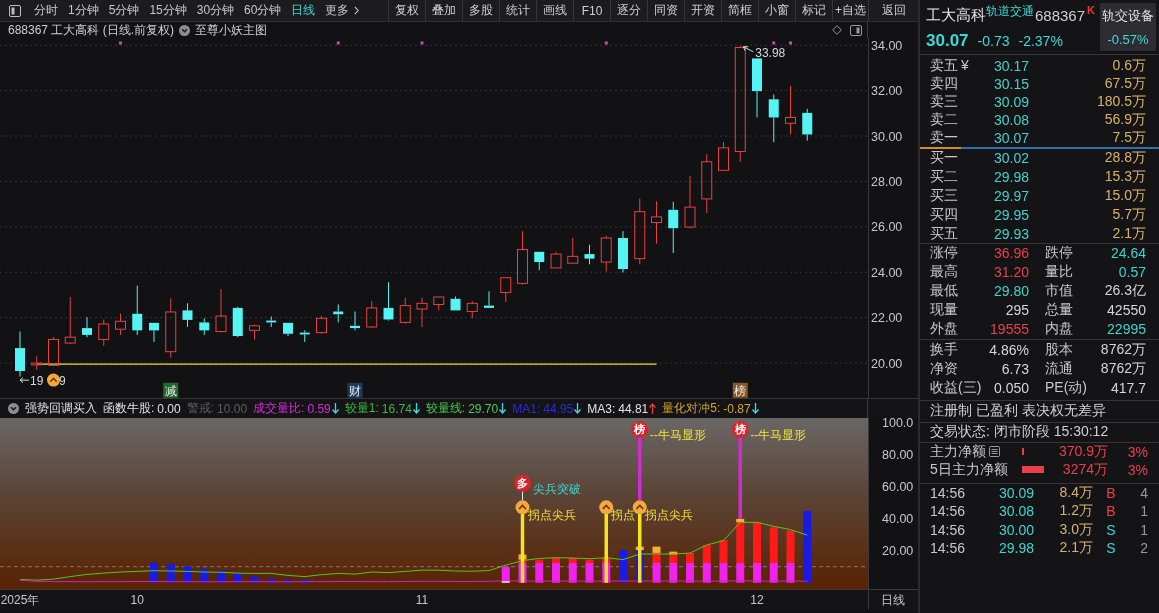  Describe the element at coordinates (1059, 350) in the screenshot. I see `stat-label: 股本` at that location.